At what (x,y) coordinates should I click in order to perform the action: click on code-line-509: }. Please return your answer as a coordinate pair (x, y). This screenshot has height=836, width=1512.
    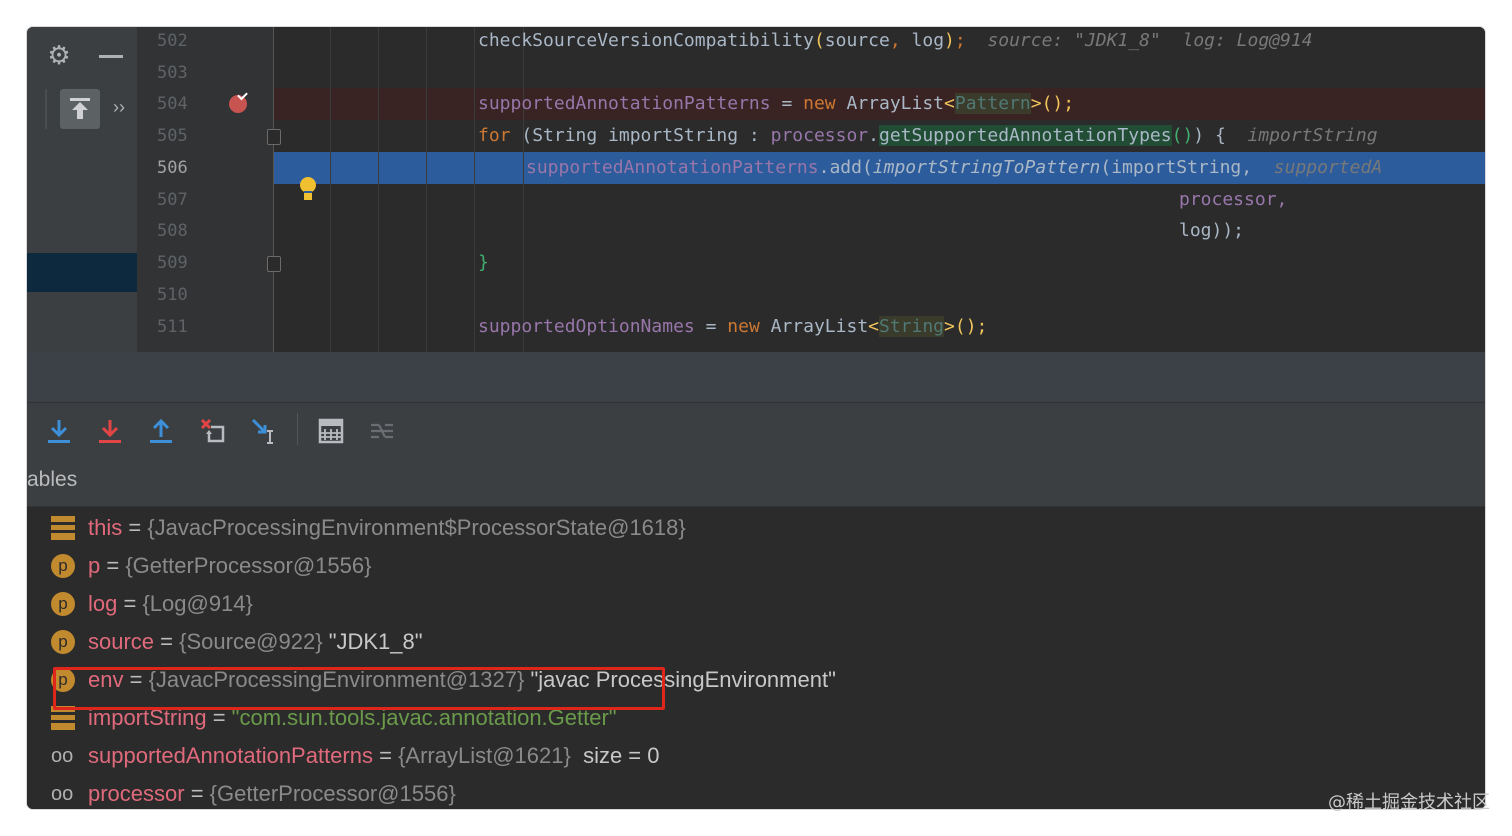
    Looking at the image, I should click on (483, 262).